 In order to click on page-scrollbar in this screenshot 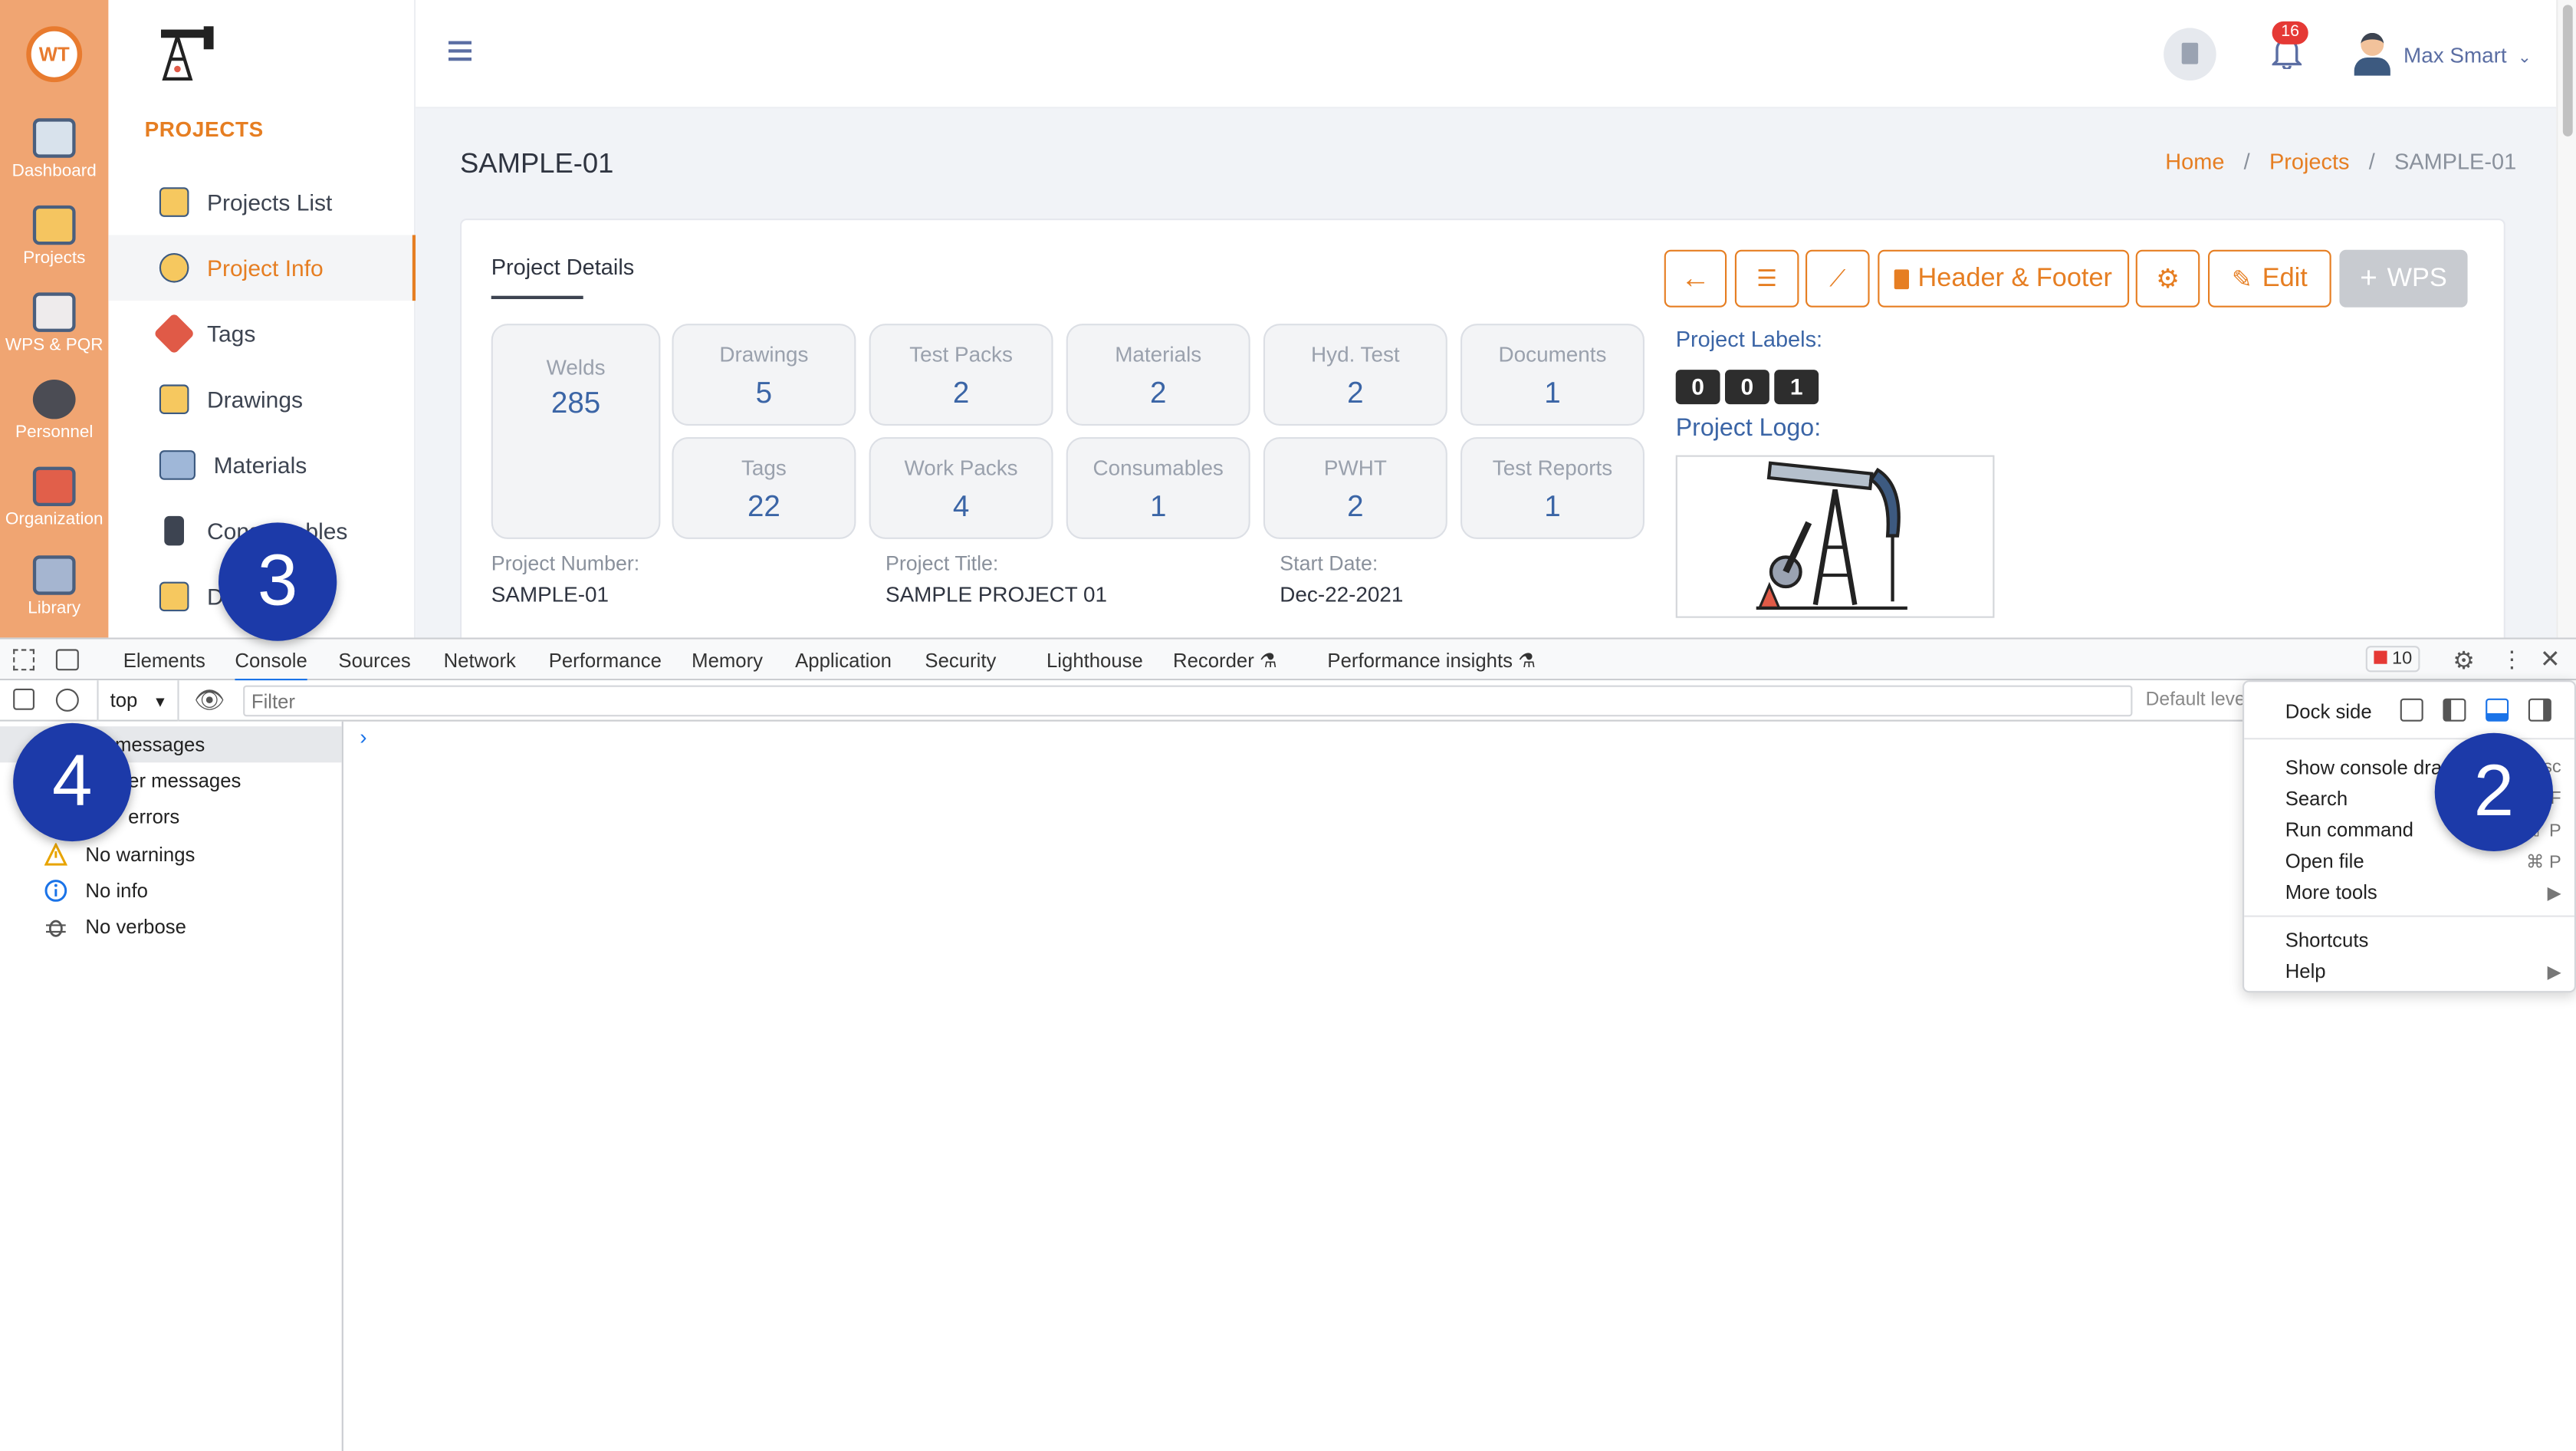, I will do `click(2566, 319)`.